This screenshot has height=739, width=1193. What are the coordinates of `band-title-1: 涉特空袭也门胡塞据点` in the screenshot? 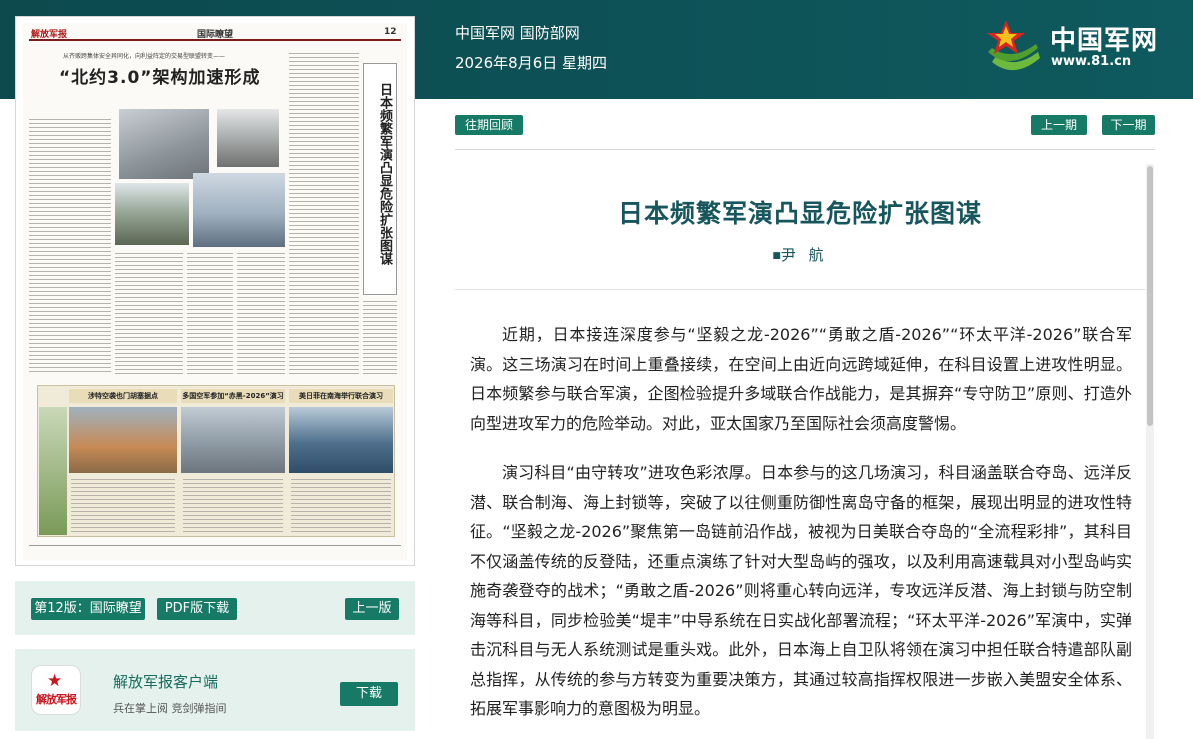 It's located at (123, 396).